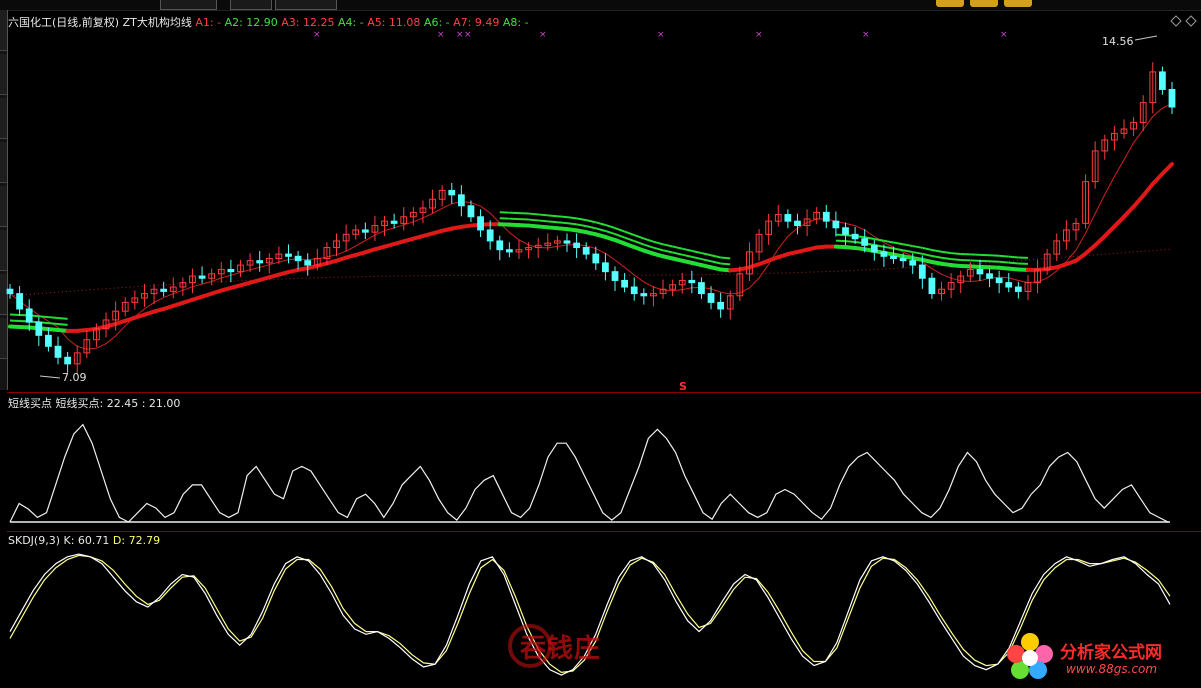 The height and width of the screenshot is (688, 1201). I want to click on site-url-watermark: www.88gs.com, so click(1112, 669).